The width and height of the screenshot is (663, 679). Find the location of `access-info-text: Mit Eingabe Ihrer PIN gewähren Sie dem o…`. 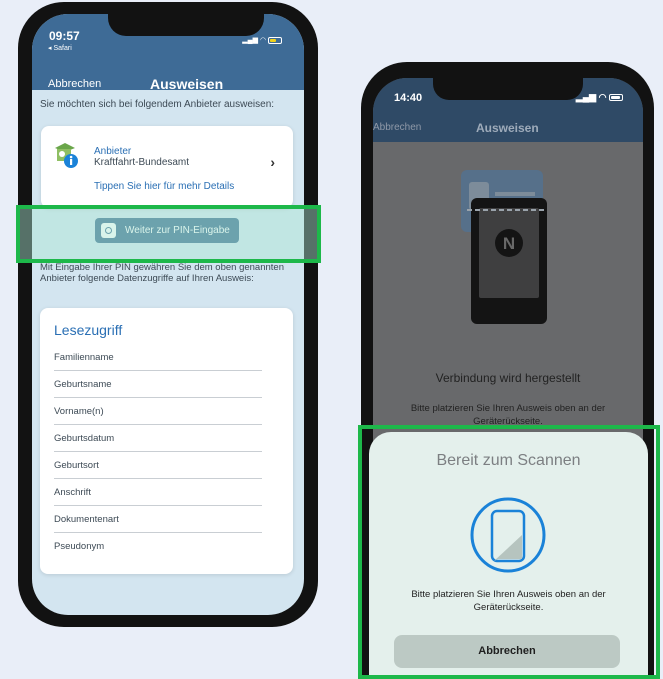

access-info-text: Mit Eingabe Ihrer PIN gewähren Sie dem o… is located at coordinates (162, 273).